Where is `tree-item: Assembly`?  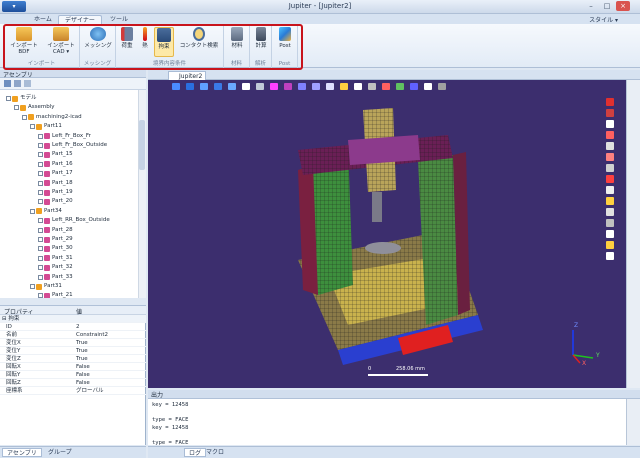
tree-item: Assembly is located at coordinates (34, 107).